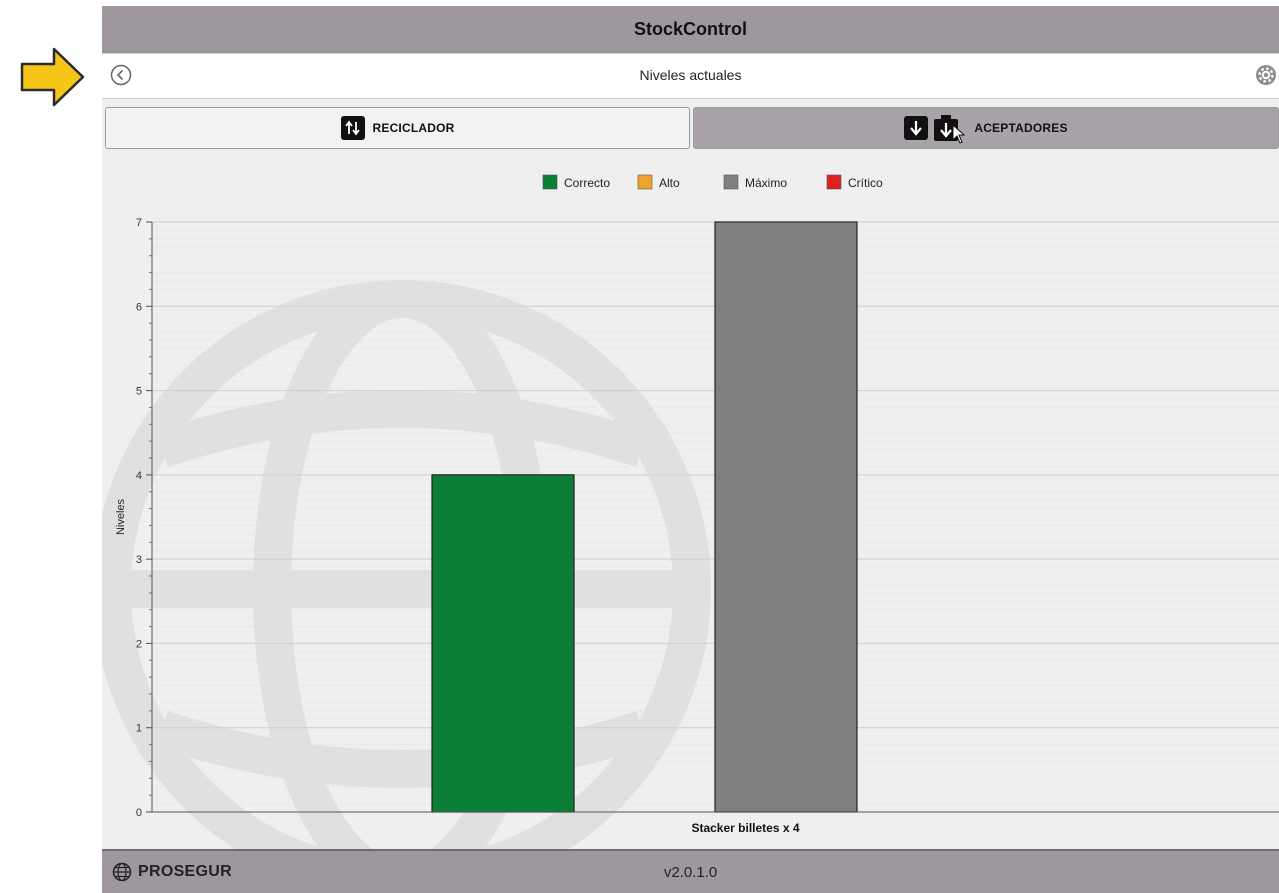  What do you see at coordinates (865, 183) in the screenshot?
I see `legend-label: Crítico` at bounding box center [865, 183].